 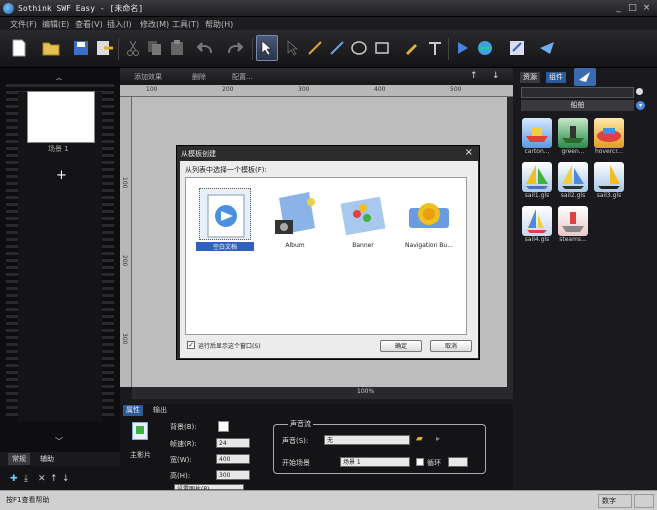 I want to click on share-icon, so click(x=547, y=48).